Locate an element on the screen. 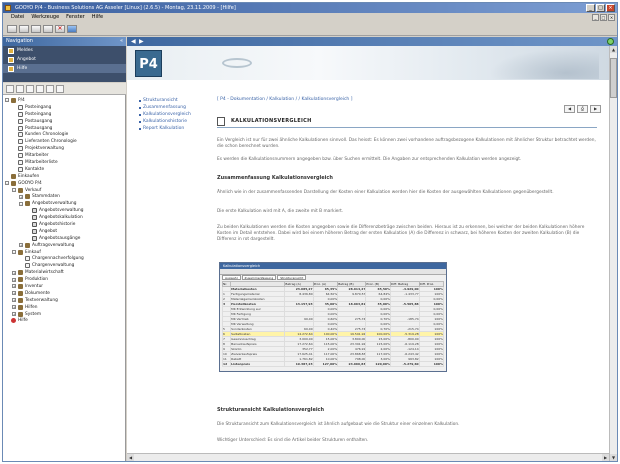 Image resolution: width=620 pixels, height=464 pixels. tree-node: + System is located at coordinates (65, 314).